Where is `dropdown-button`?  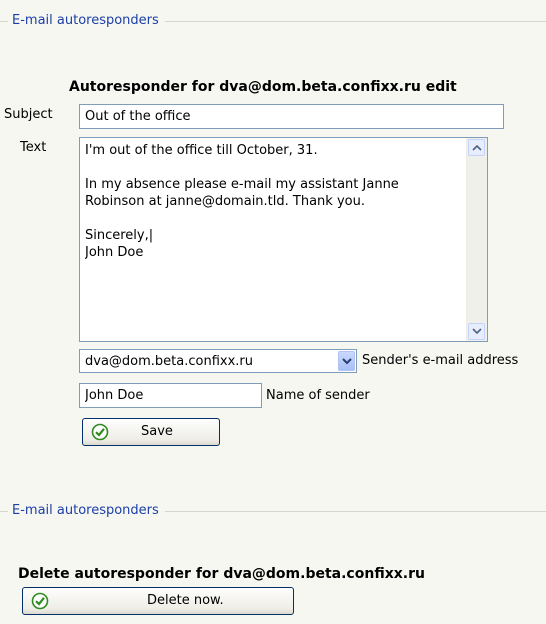
dropdown-button is located at coordinates (346, 361).